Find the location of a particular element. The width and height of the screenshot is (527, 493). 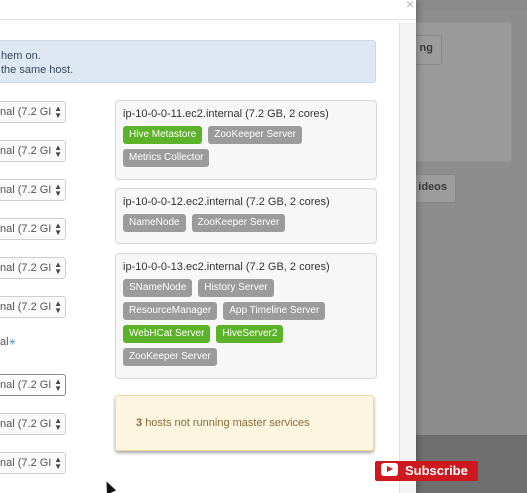

modal-header is located at coordinates (208, 10).